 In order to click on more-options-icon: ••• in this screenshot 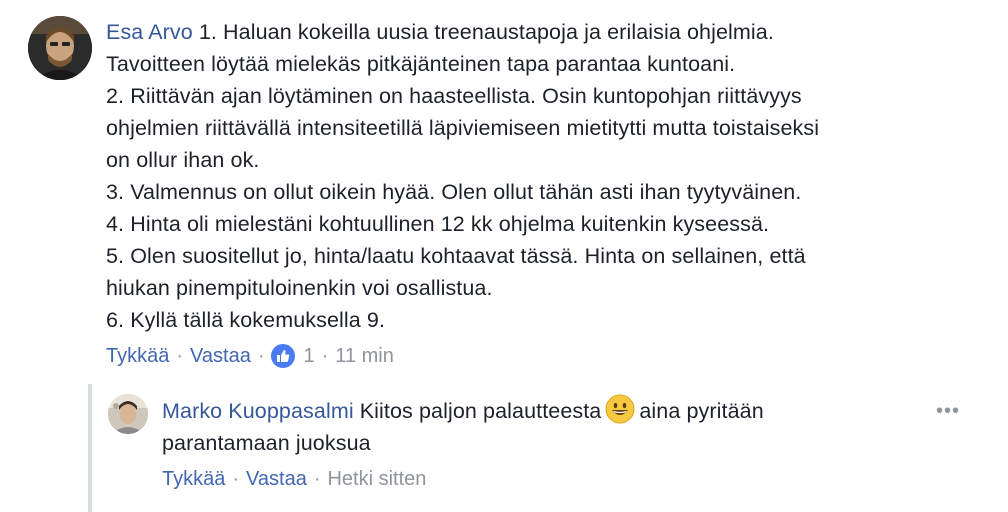, I will do `click(948, 411)`.